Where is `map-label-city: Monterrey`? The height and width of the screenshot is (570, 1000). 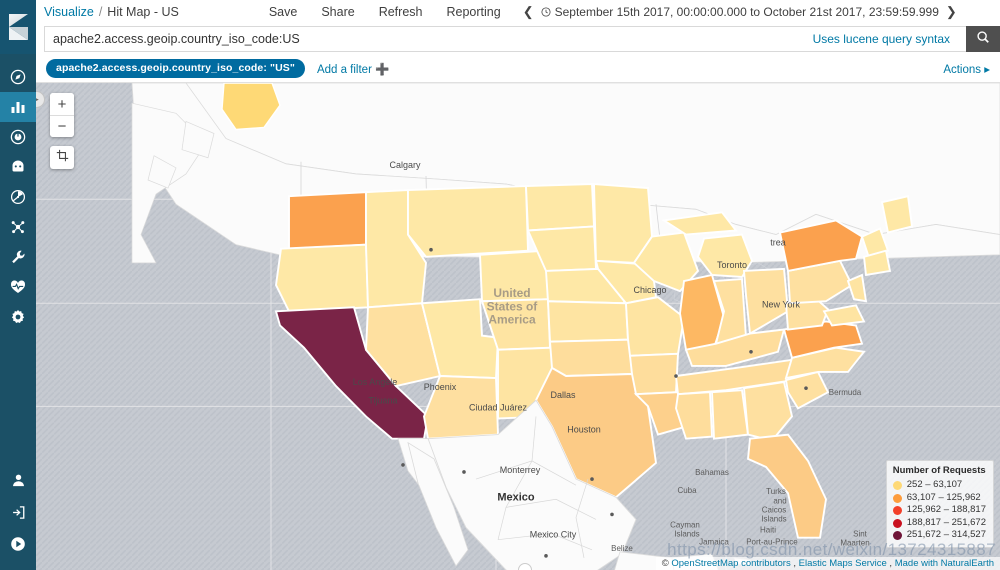
map-label-city: Monterrey is located at coordinates (520, 470).